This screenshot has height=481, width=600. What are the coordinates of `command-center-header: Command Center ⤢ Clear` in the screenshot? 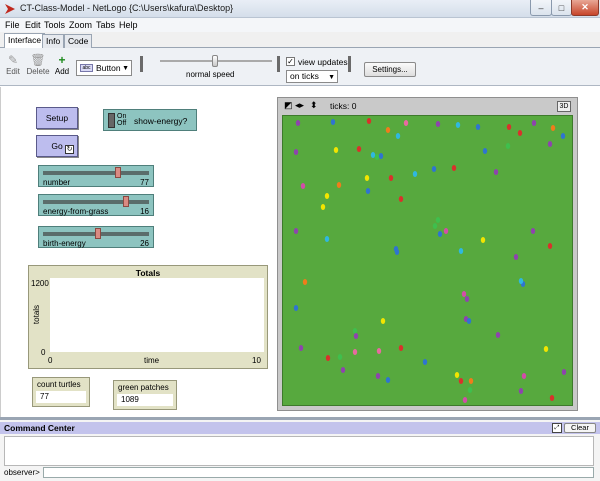 It's located at (300, 428).